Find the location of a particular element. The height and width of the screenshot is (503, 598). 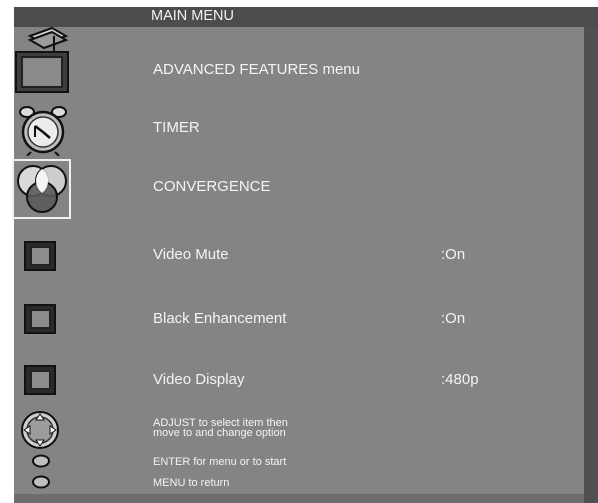

menu-item-timer: TIMER is located at coordinates (176, 127).